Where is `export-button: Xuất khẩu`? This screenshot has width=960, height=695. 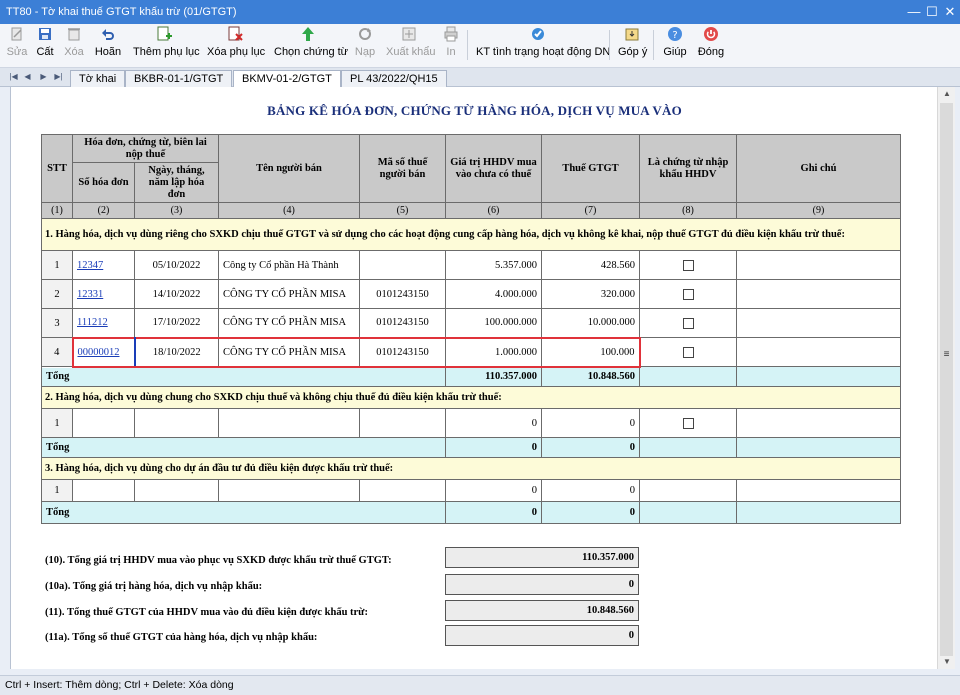 export-button: Xuất khẩu is located at coordinates (411, 45).